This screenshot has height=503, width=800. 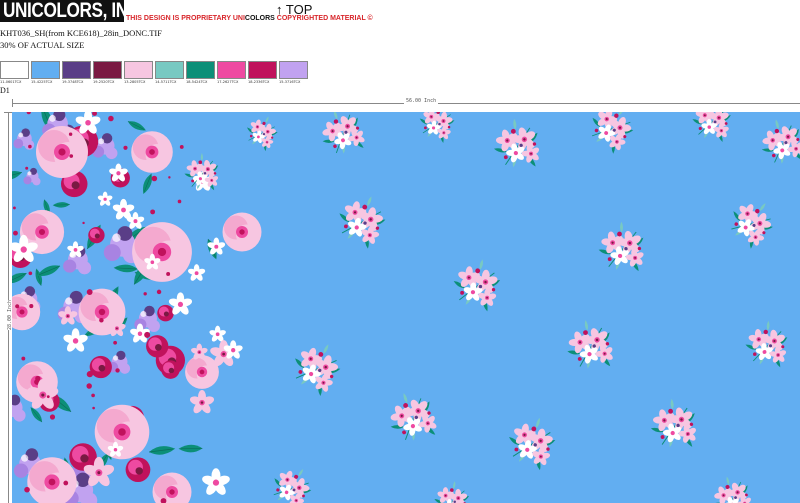 I want to click on file-name: KHT036_SH(from KCE618)_28in_DONC.TIF, so click(x=81, y=33).